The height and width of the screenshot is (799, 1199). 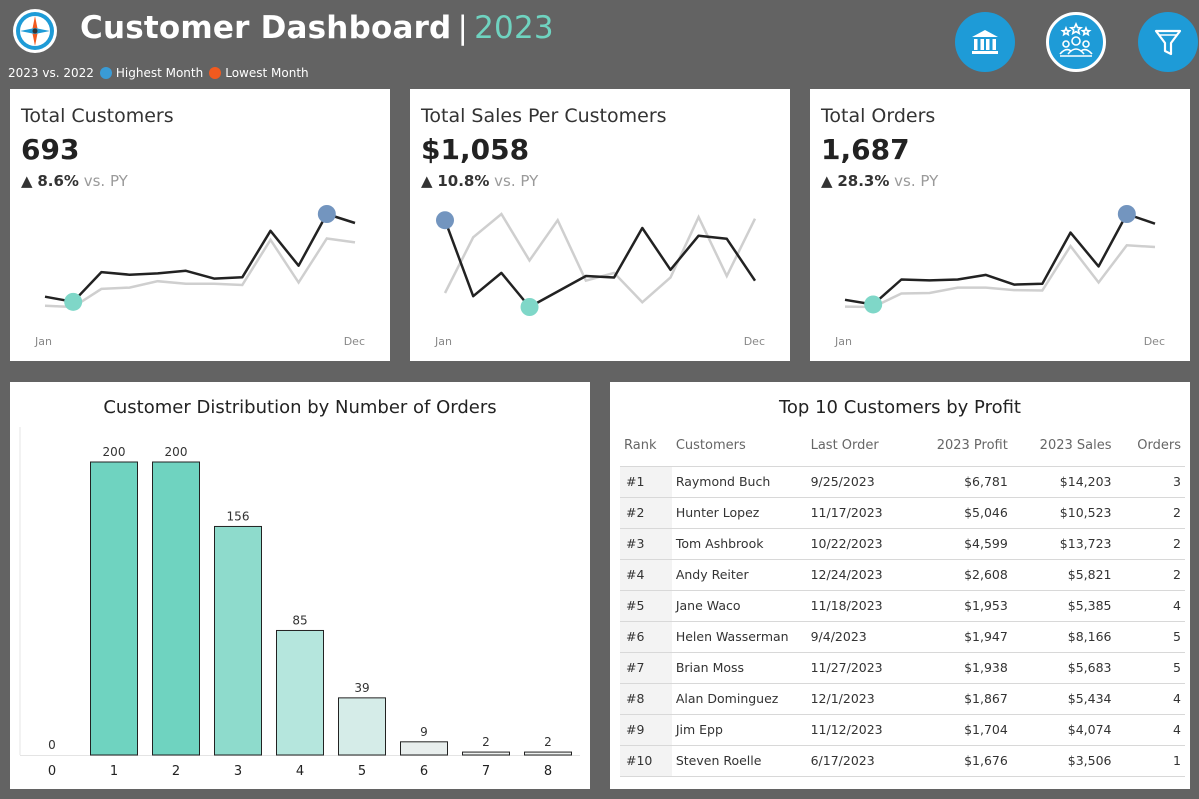 What do you see at coordinates (267, 73) in the screenshot?
I see `legend-lowest-label: Lowest Month` at bounding box center [267, 73].